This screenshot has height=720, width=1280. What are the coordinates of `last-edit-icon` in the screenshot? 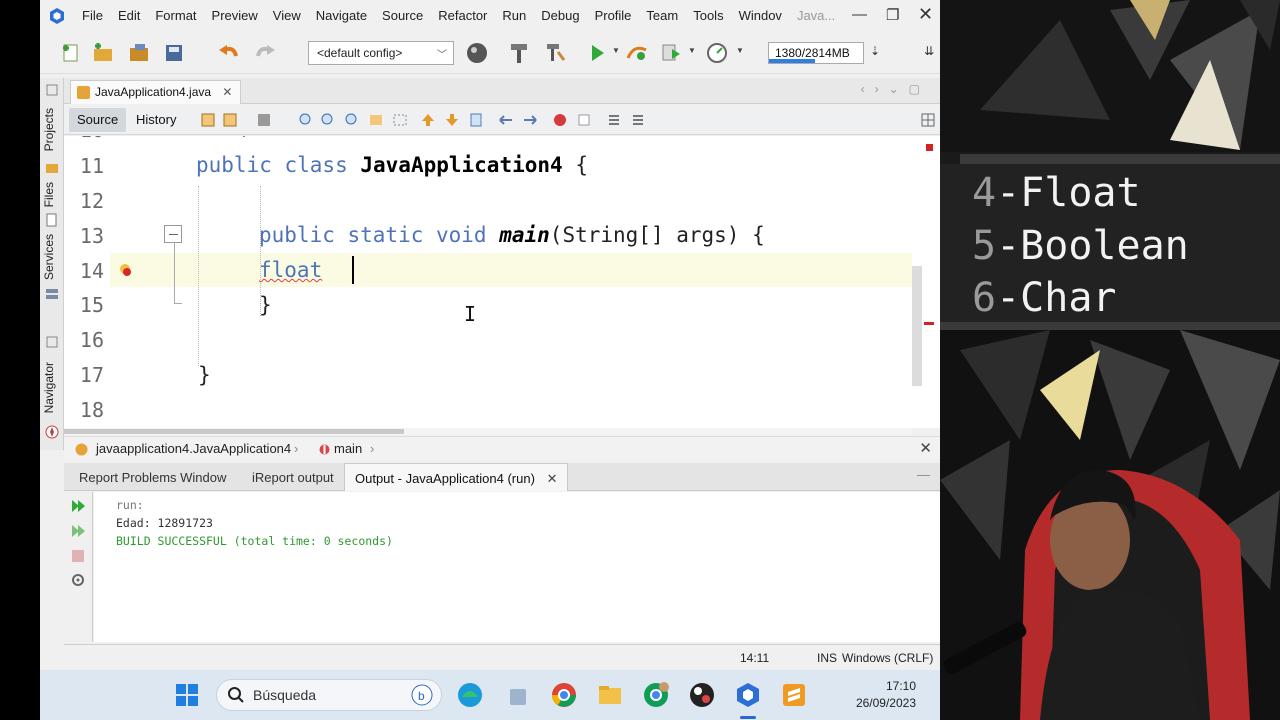 It's located at (208, 120).